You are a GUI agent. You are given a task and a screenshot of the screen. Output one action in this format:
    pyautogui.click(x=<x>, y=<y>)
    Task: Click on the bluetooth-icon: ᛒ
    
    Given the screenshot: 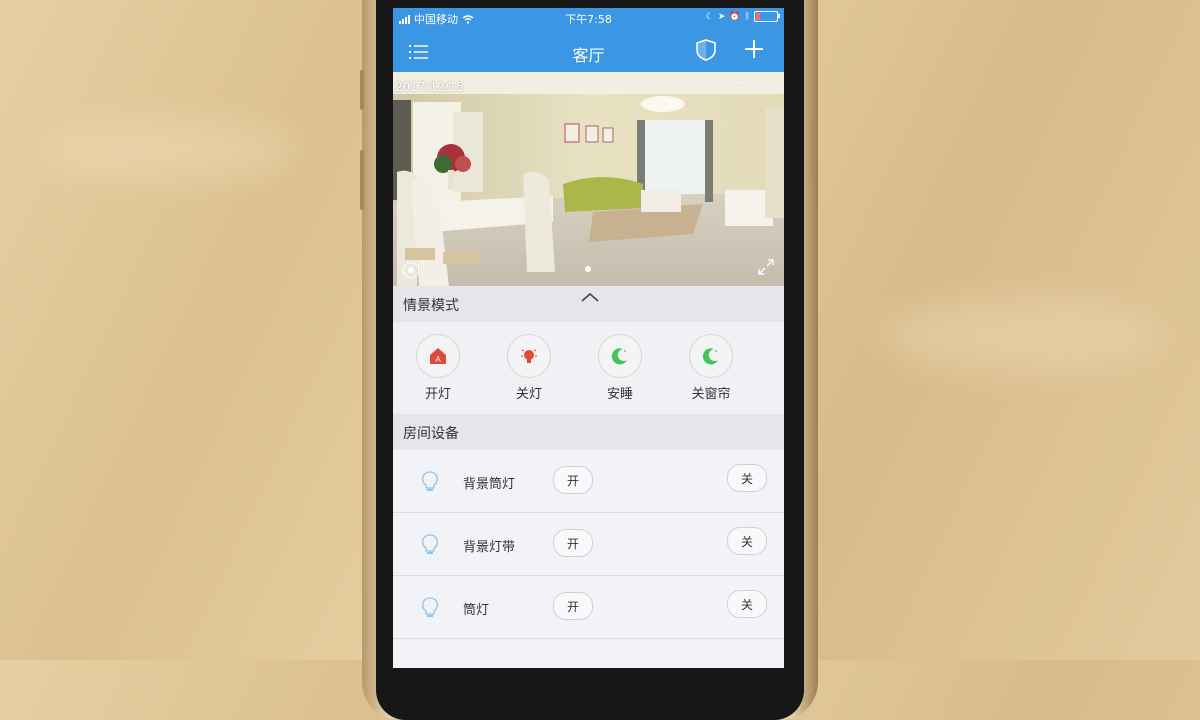 What is the action you would take?
    pyautogui.click(x=747, y=16)
    